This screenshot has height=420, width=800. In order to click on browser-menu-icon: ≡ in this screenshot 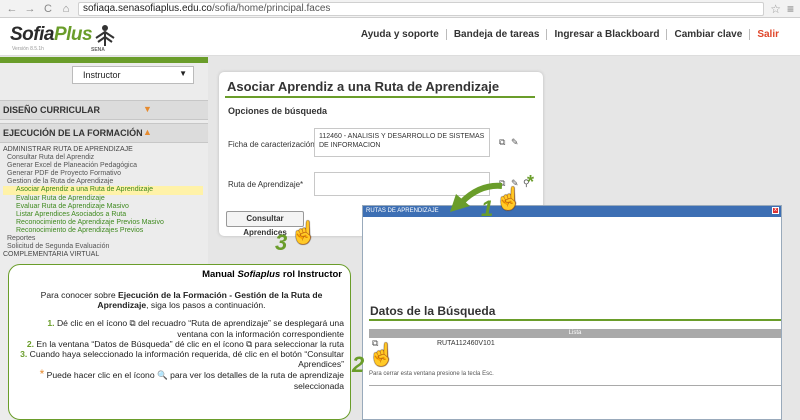, I will do `click(790, 9)`.